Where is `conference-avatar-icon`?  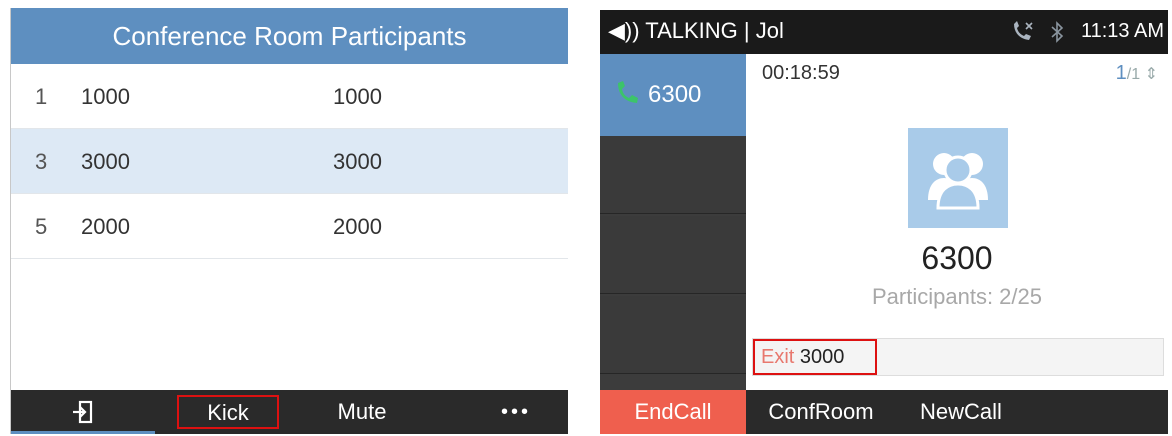 conference-avatar-icon is located at coordinates (958, 178).